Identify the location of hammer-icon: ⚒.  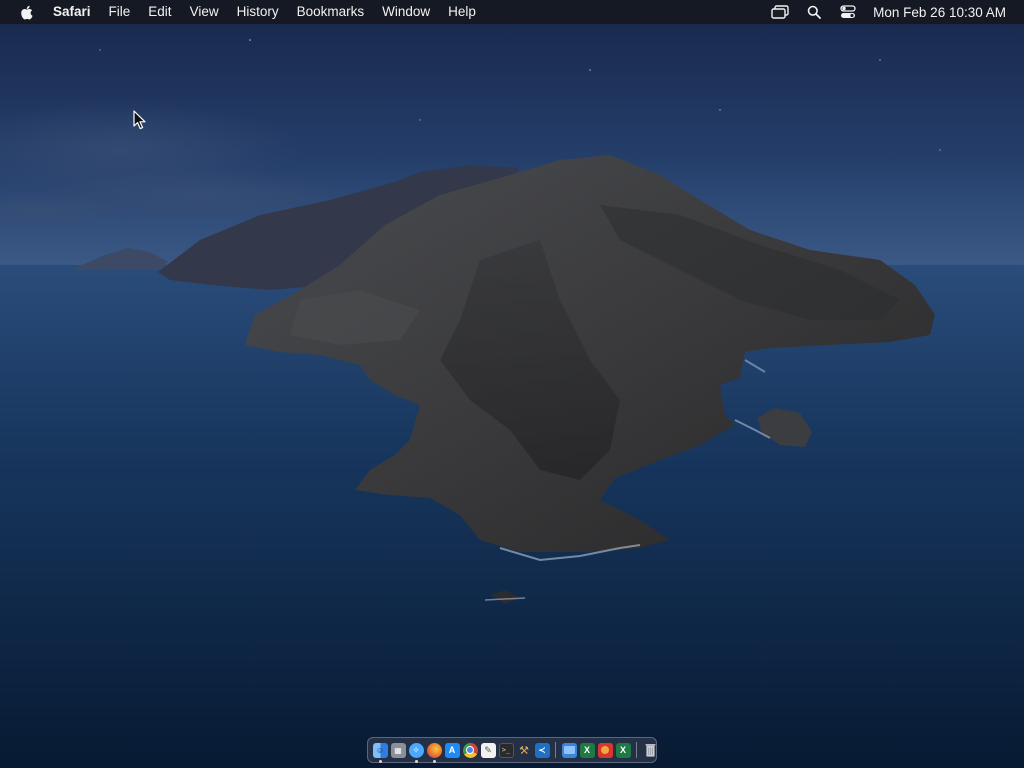
(524, 750).